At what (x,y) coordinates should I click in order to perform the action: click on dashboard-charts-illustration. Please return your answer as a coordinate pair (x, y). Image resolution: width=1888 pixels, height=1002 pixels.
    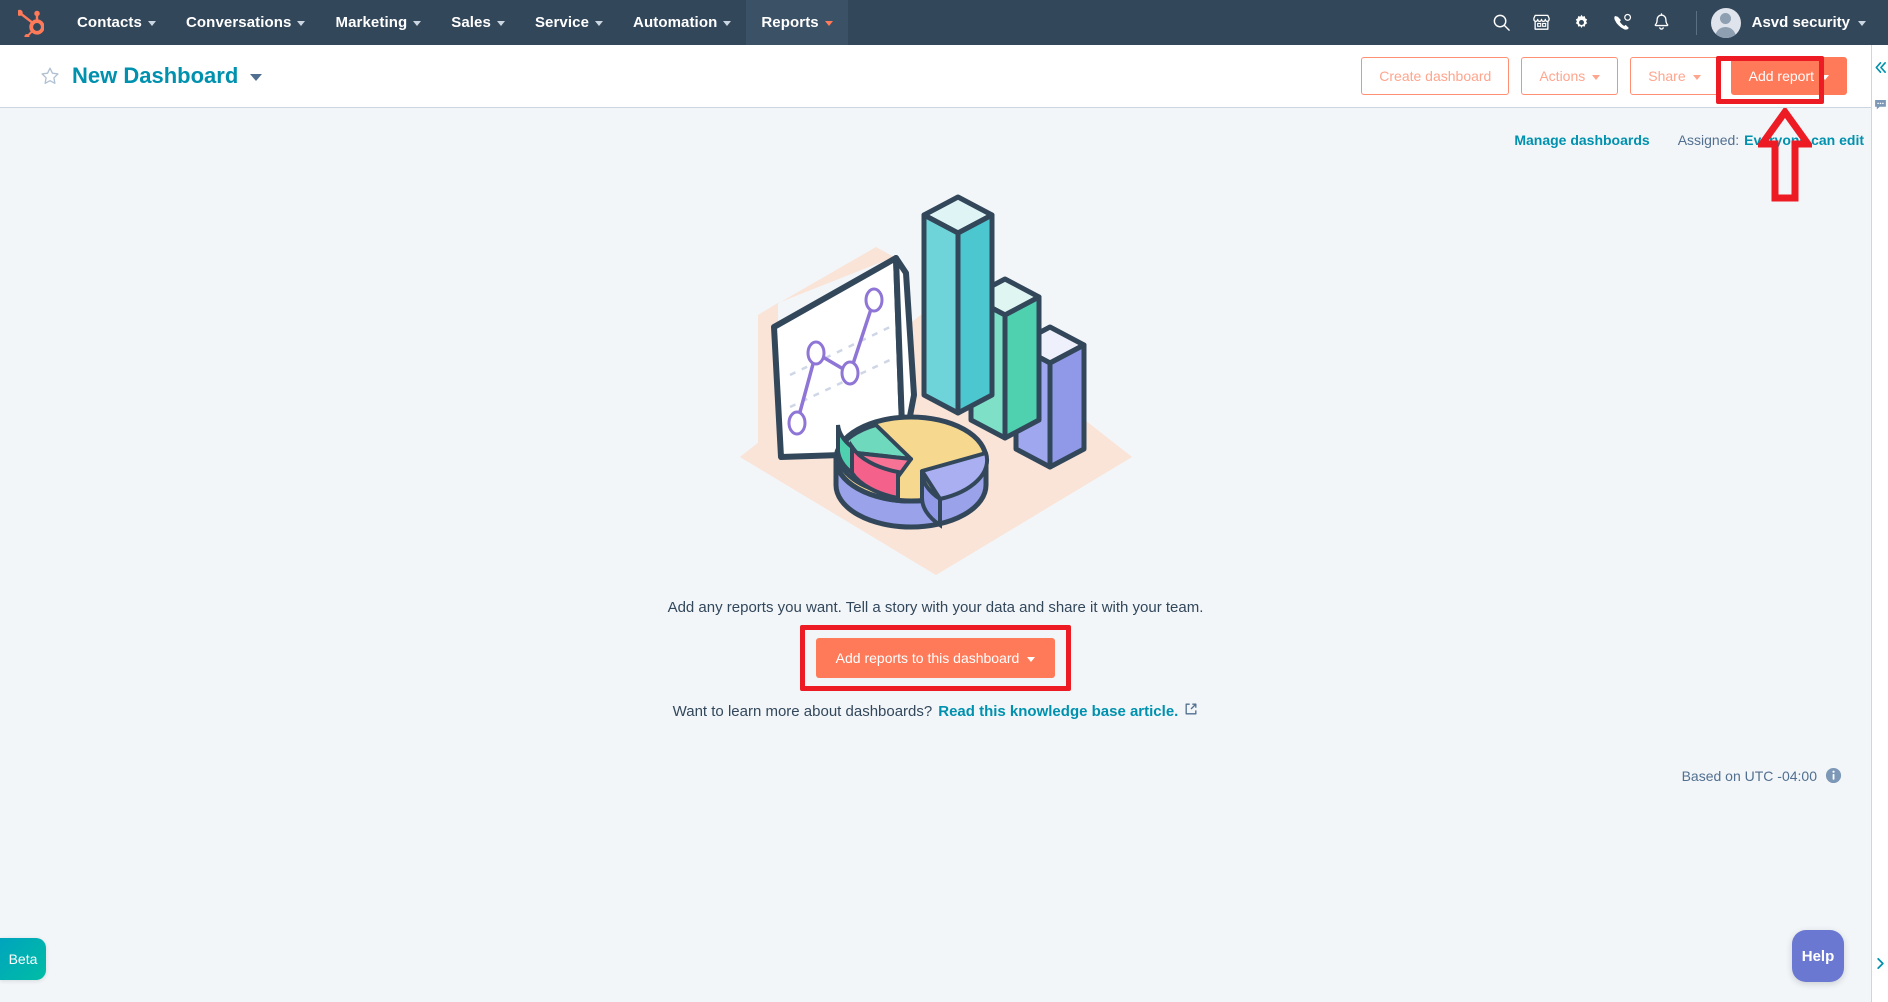
    Looking at the image, I should click on (936, 385).